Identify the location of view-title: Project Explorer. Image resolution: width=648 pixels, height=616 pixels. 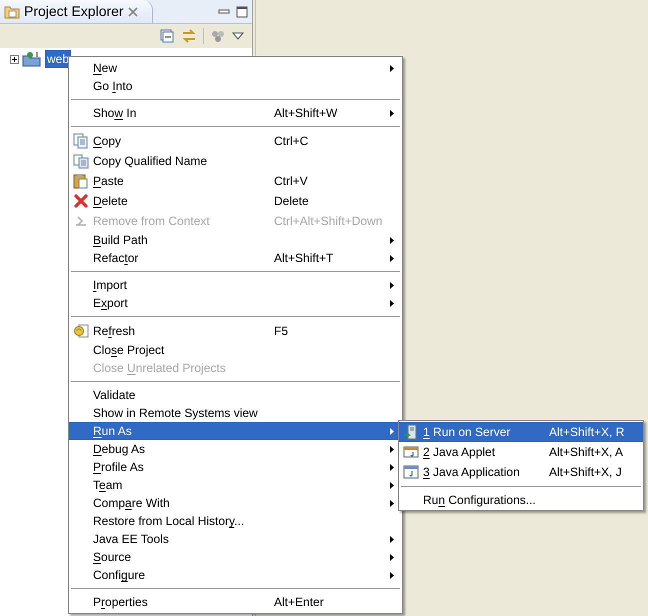
(74, 11).